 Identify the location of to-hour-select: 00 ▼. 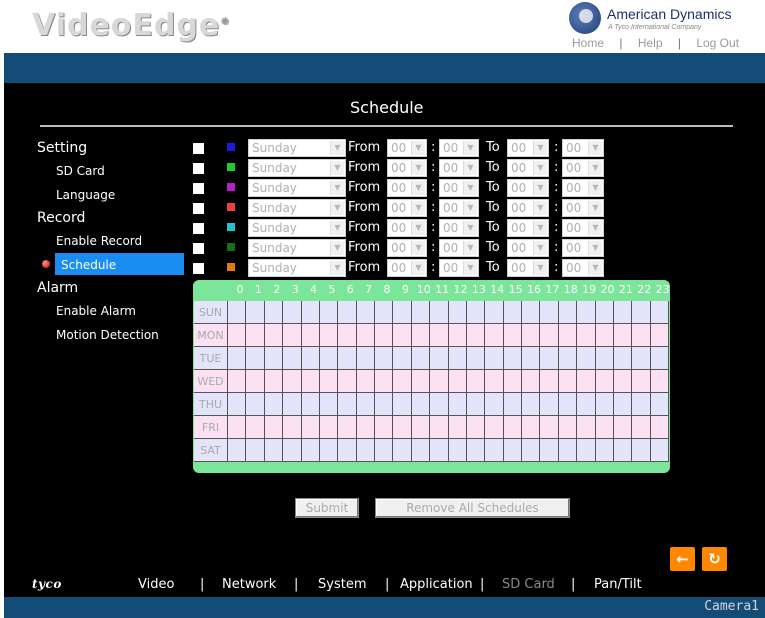
(528, 248).